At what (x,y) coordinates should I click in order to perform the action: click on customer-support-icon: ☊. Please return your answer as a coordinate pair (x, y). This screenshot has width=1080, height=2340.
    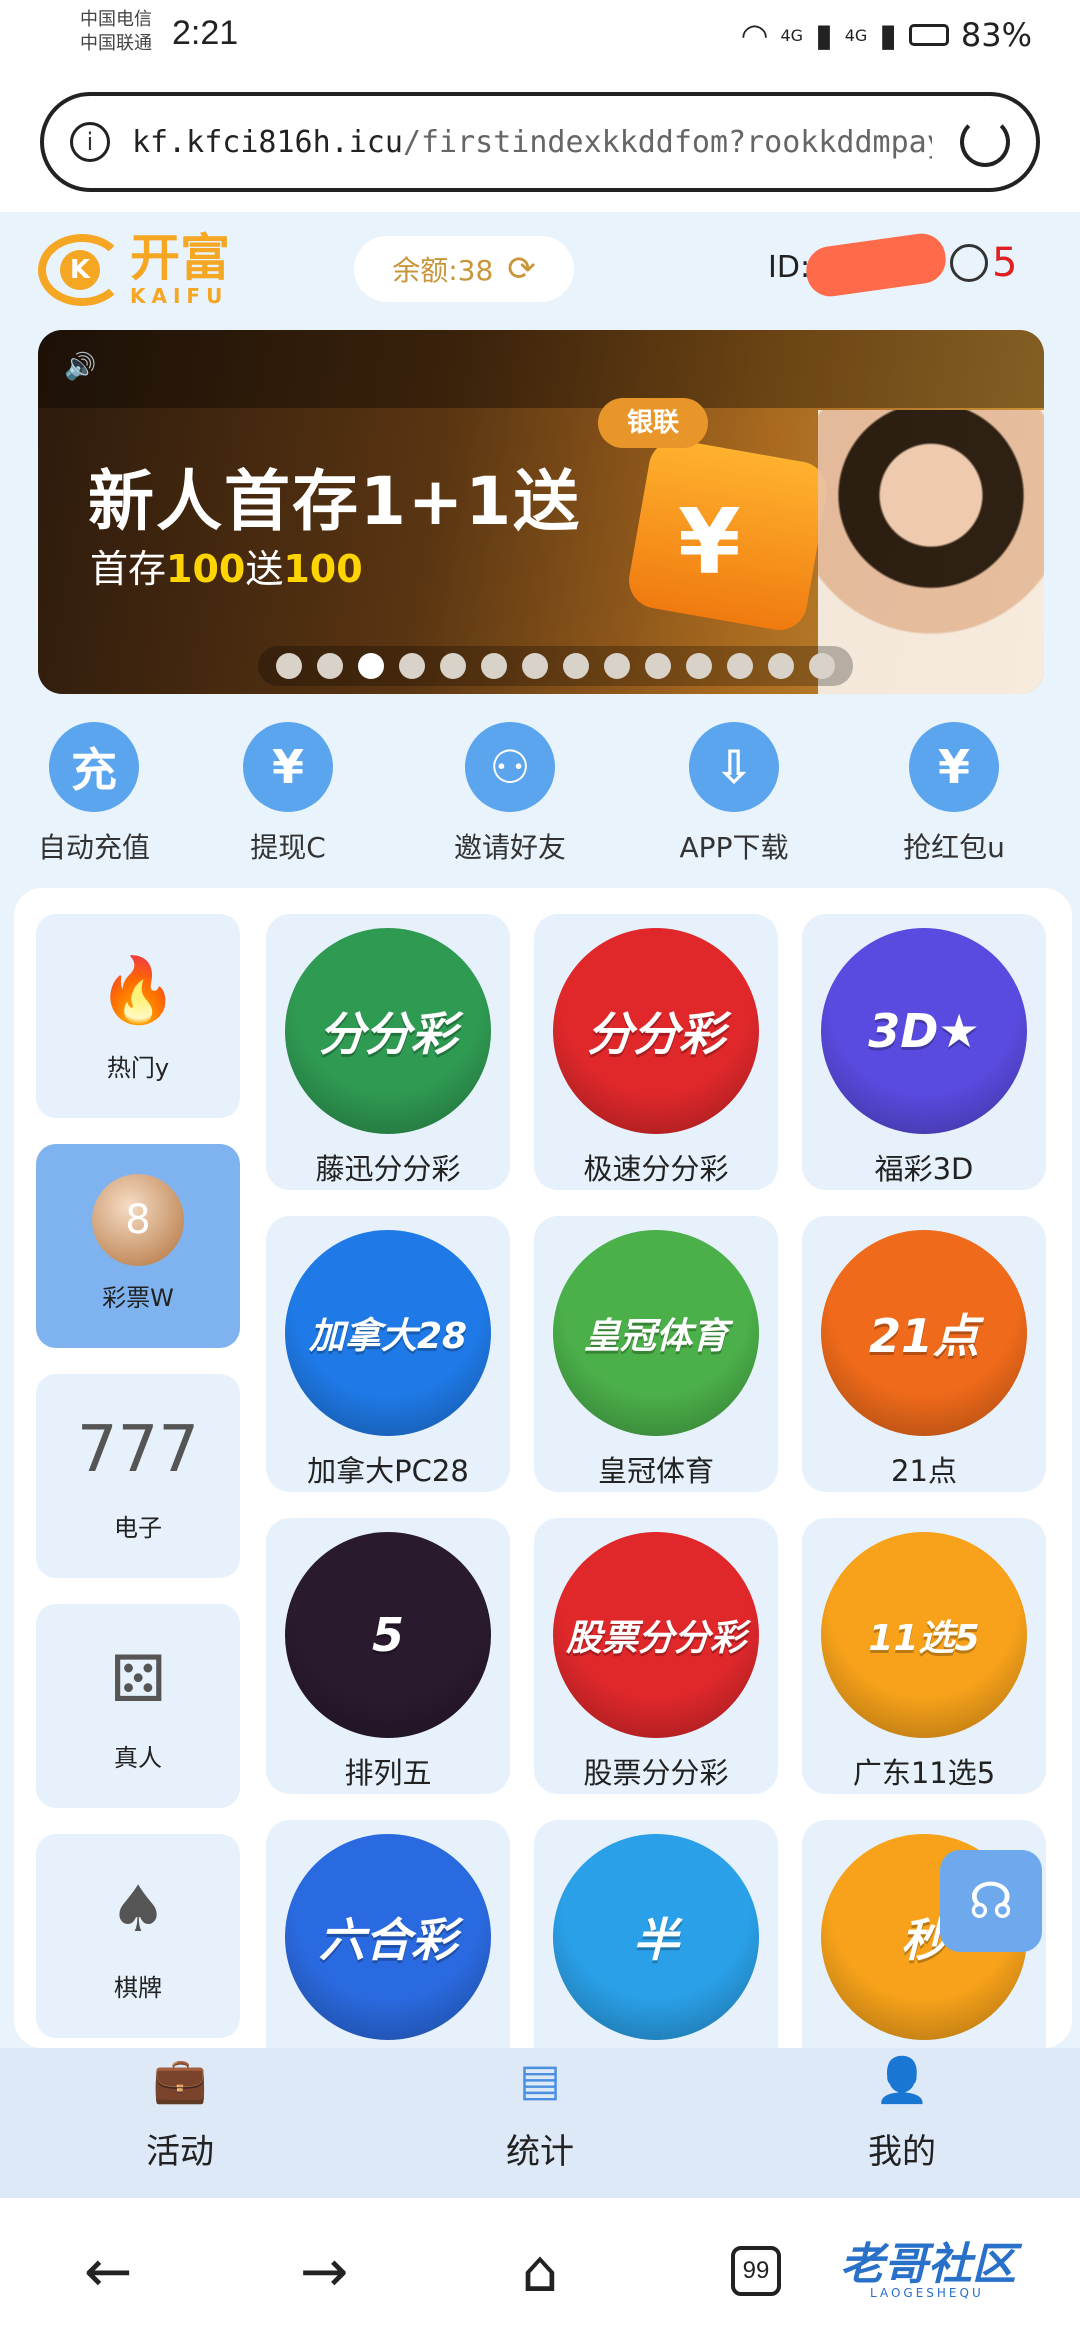
    Looking at the image, I should click on (991, 1901).